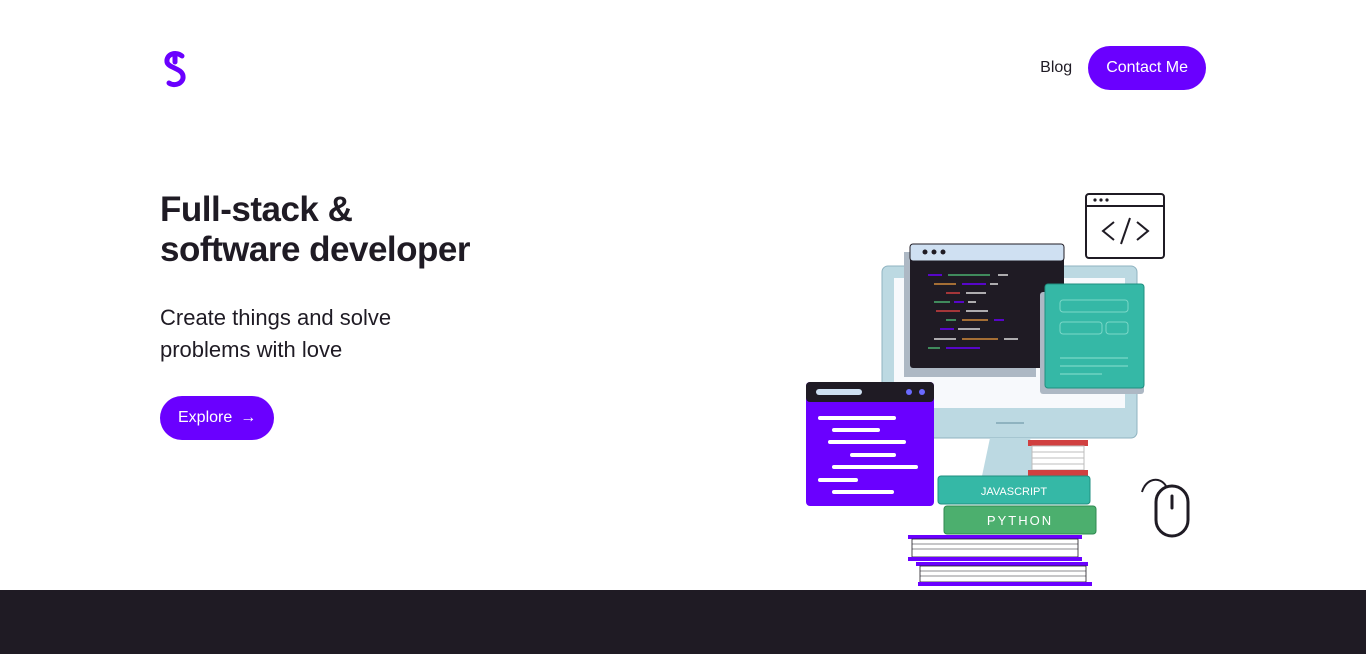 Image resolution: width=1366 pixels, height=654 pixels. I want to click on explore-button: Explore →, so click(217, 418).